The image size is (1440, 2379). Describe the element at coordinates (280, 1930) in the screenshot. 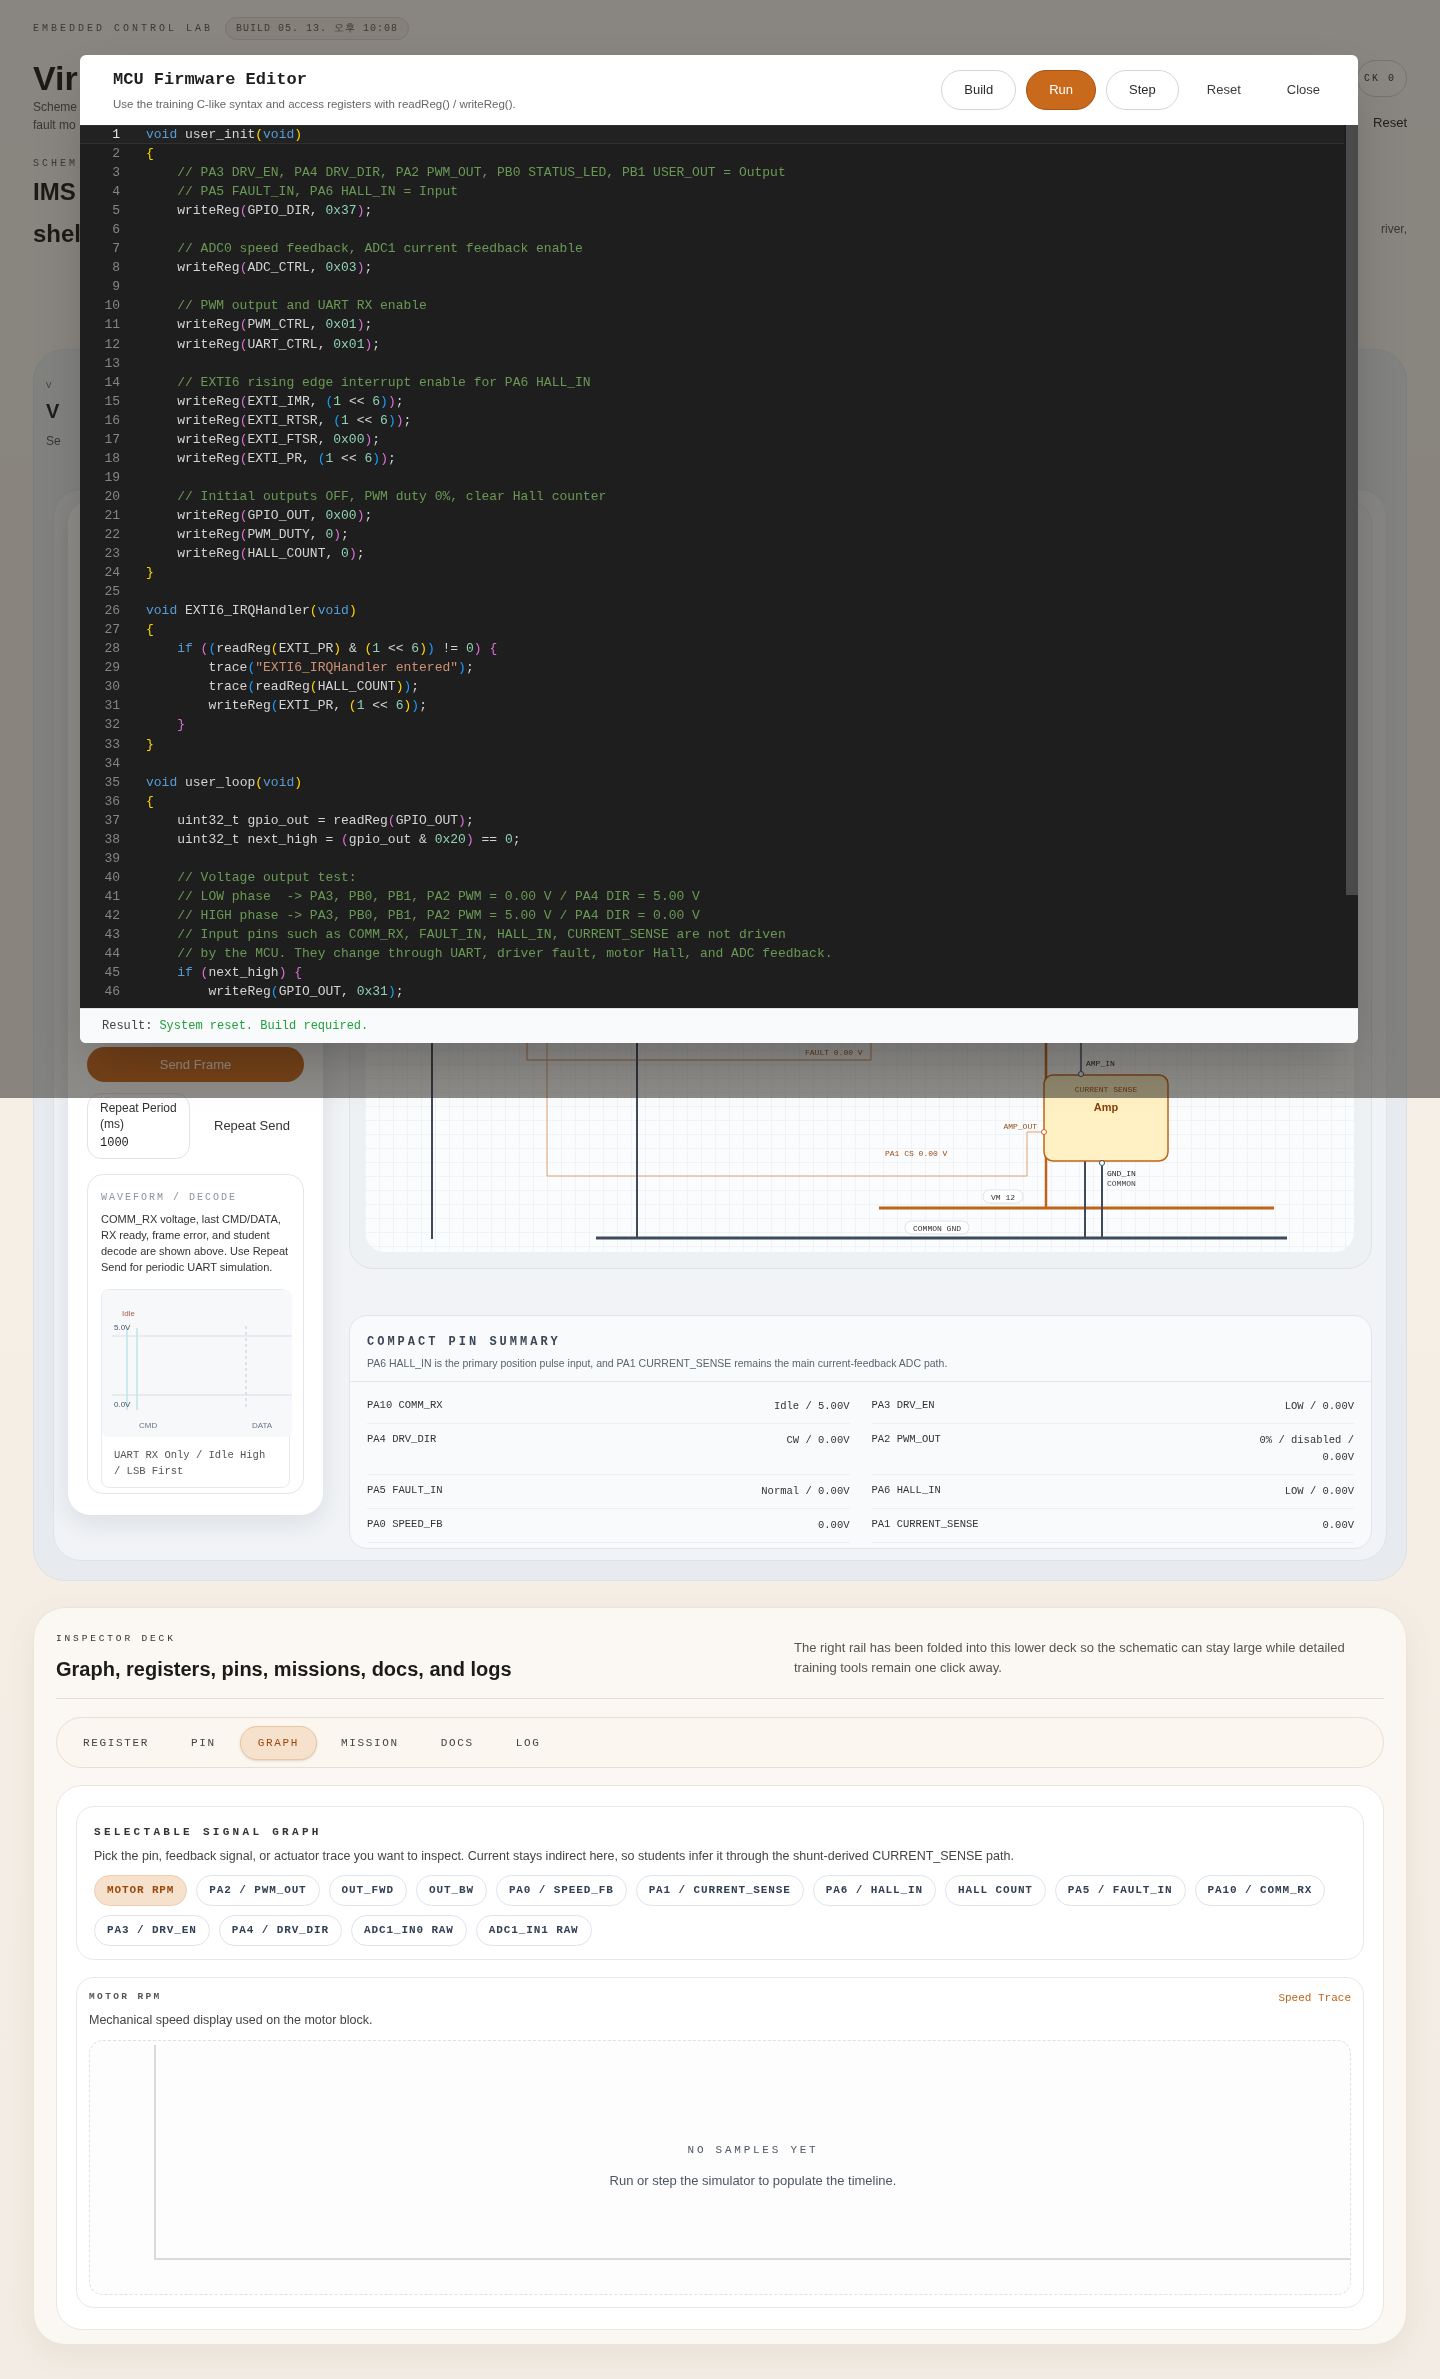

I see `signal-chip: PA4 / DRV_DIR` at that location.